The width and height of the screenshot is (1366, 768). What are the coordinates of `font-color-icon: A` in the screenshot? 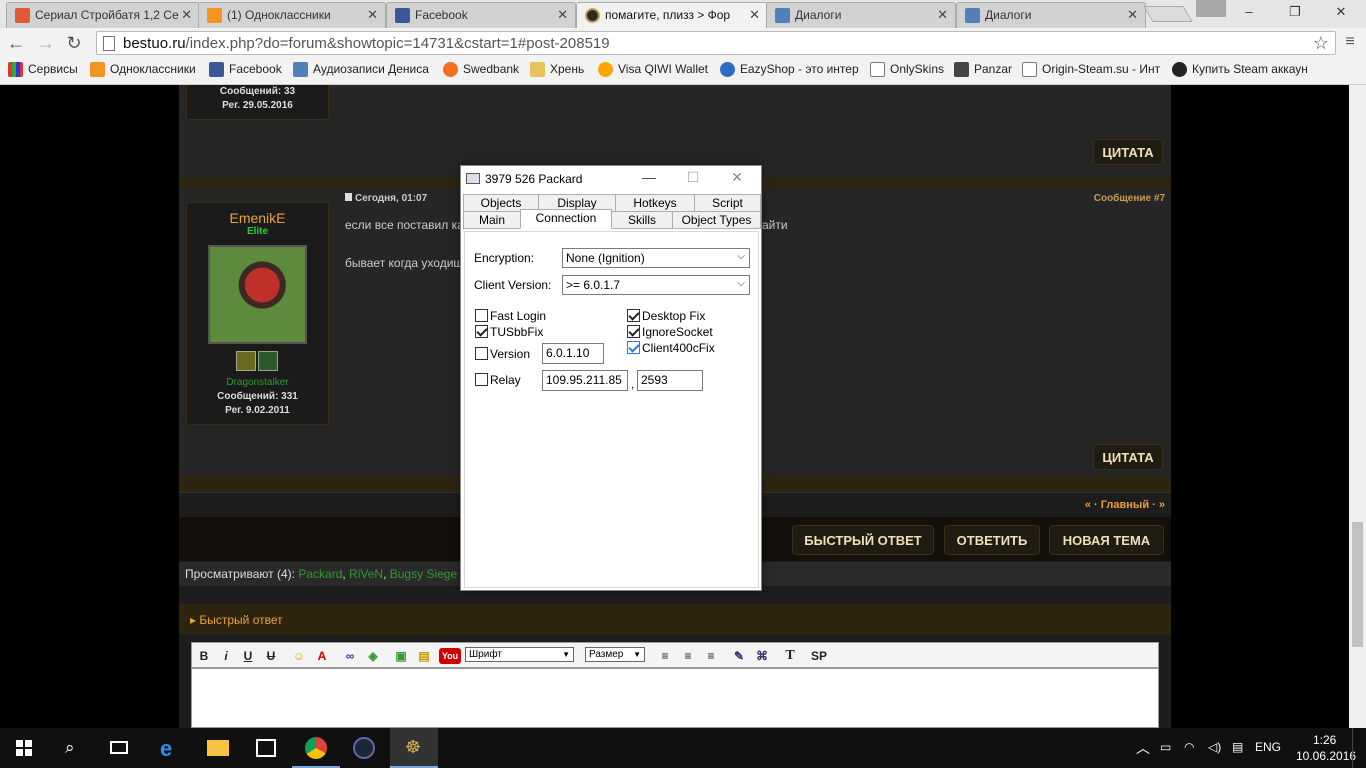 It's located at (322, 656).